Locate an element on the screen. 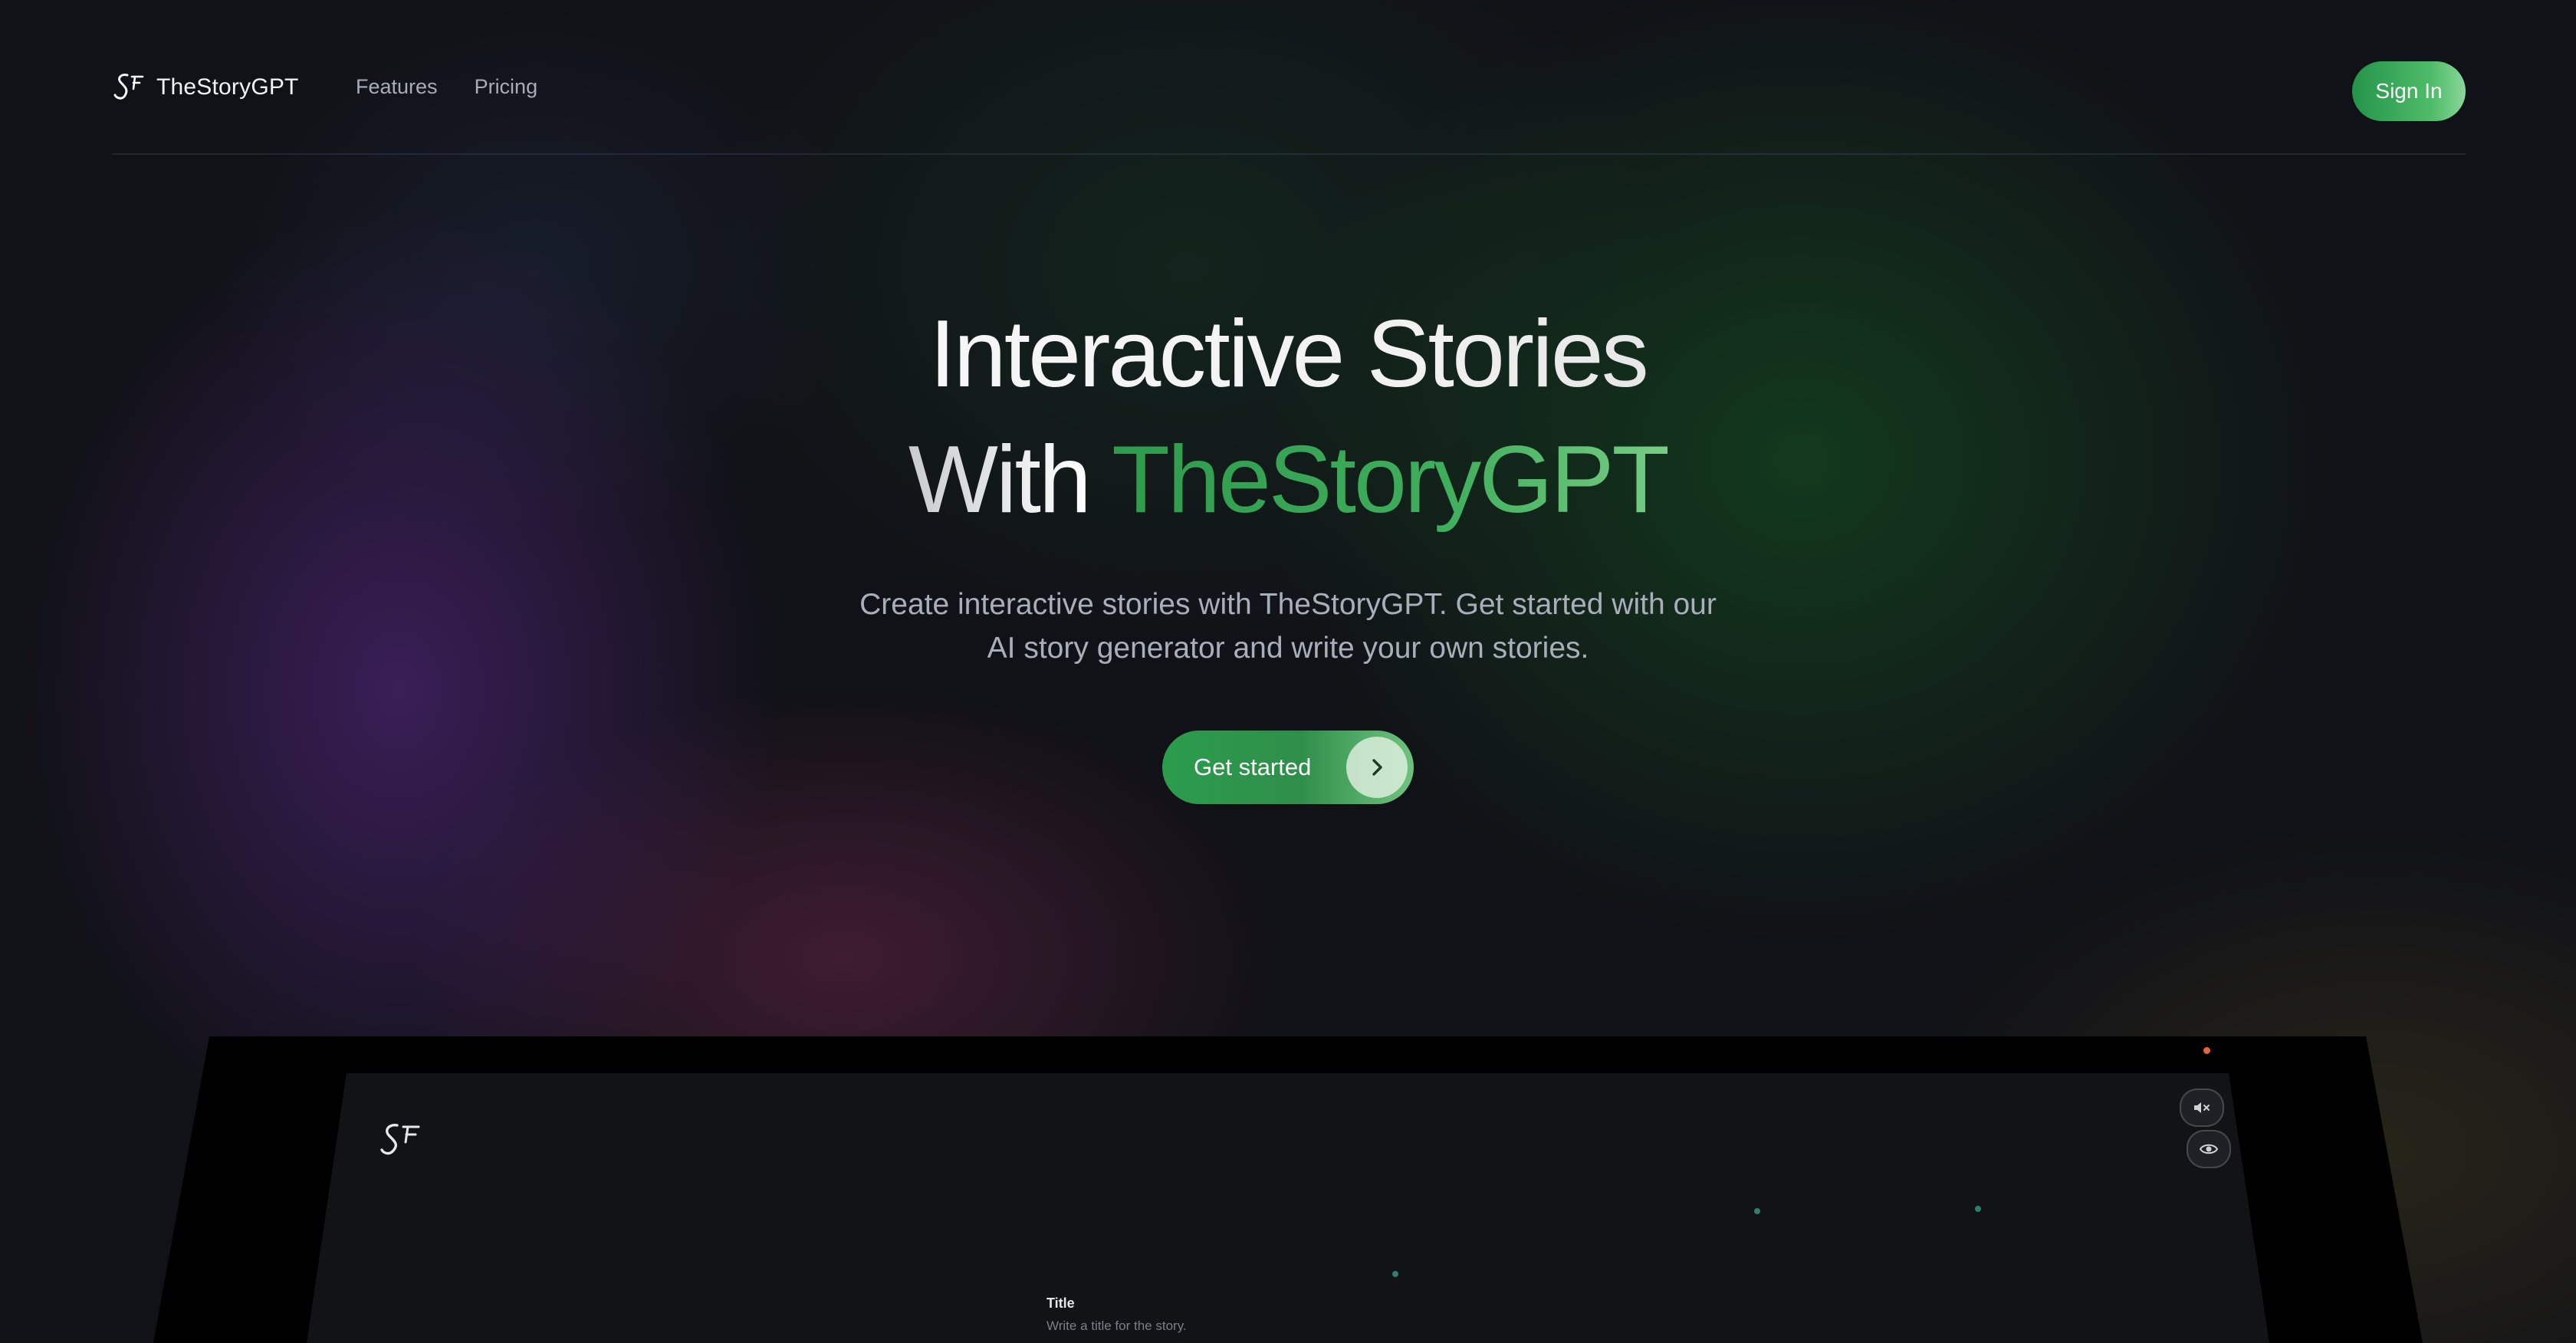 This screenshot has width=2576, height=1343. brand-logo: TheStoryGPT is located at coordinates (205, 88).